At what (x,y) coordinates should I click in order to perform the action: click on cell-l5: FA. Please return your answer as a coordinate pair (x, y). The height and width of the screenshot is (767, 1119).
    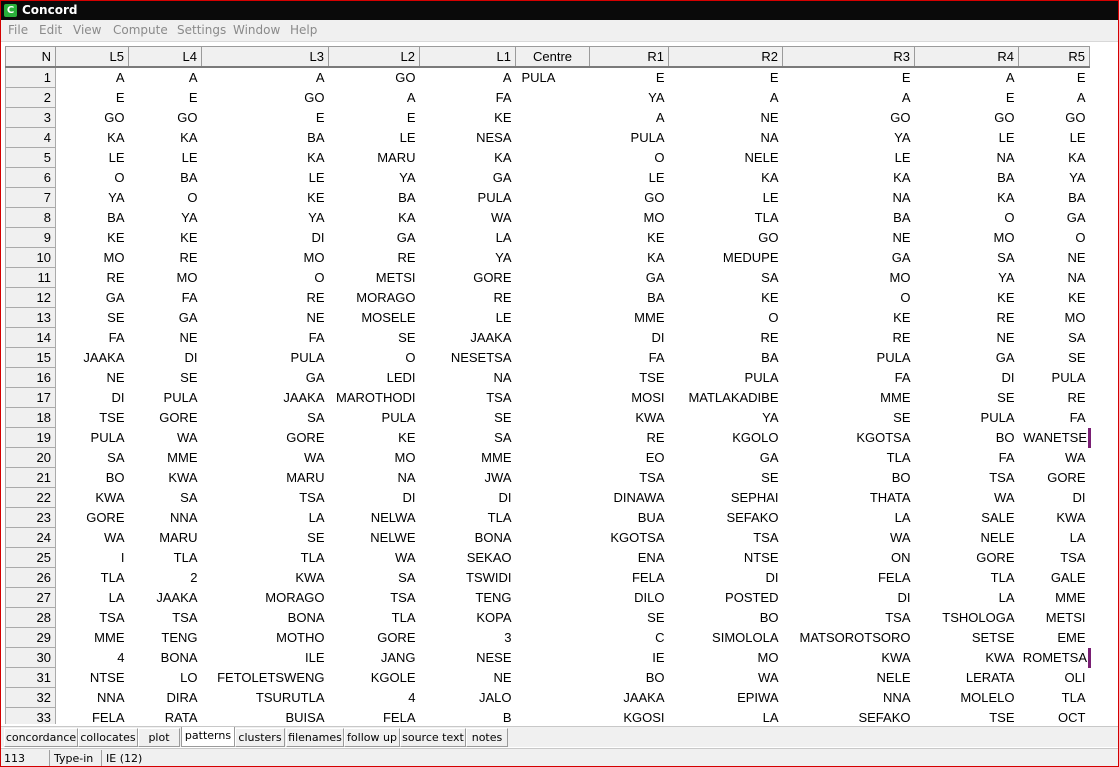
    Looking at the image, I should click on (92, 338).